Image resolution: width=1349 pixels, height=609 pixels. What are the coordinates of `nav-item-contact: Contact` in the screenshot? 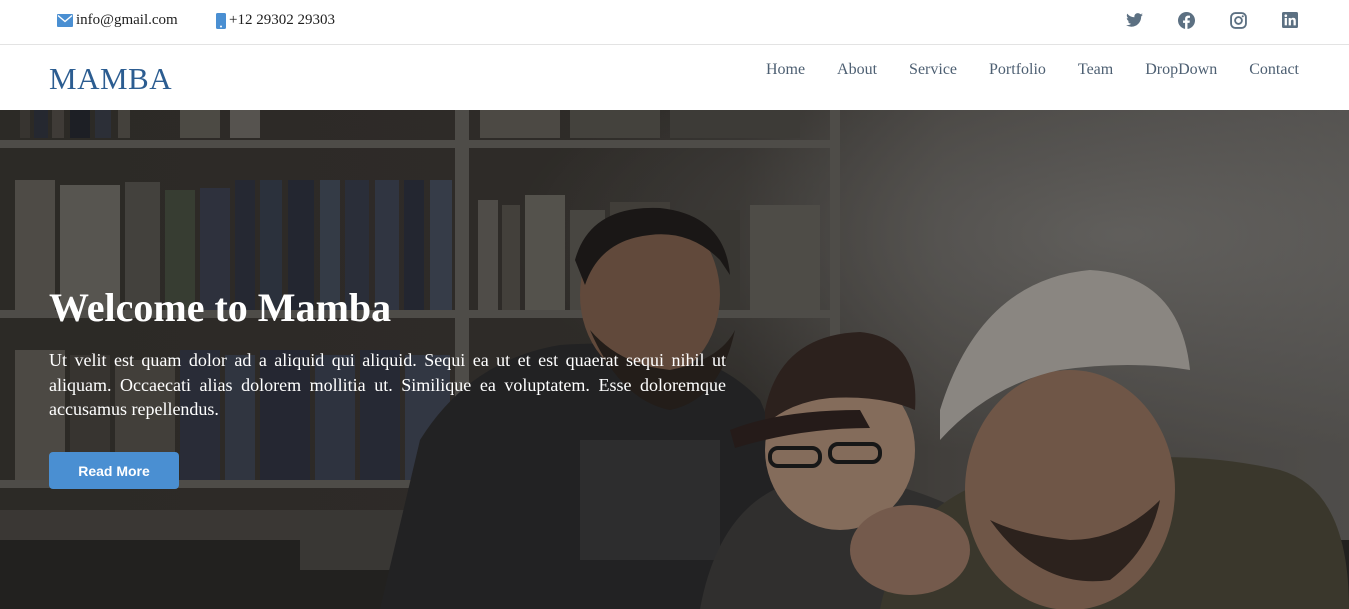 It's located at (1274, 70).